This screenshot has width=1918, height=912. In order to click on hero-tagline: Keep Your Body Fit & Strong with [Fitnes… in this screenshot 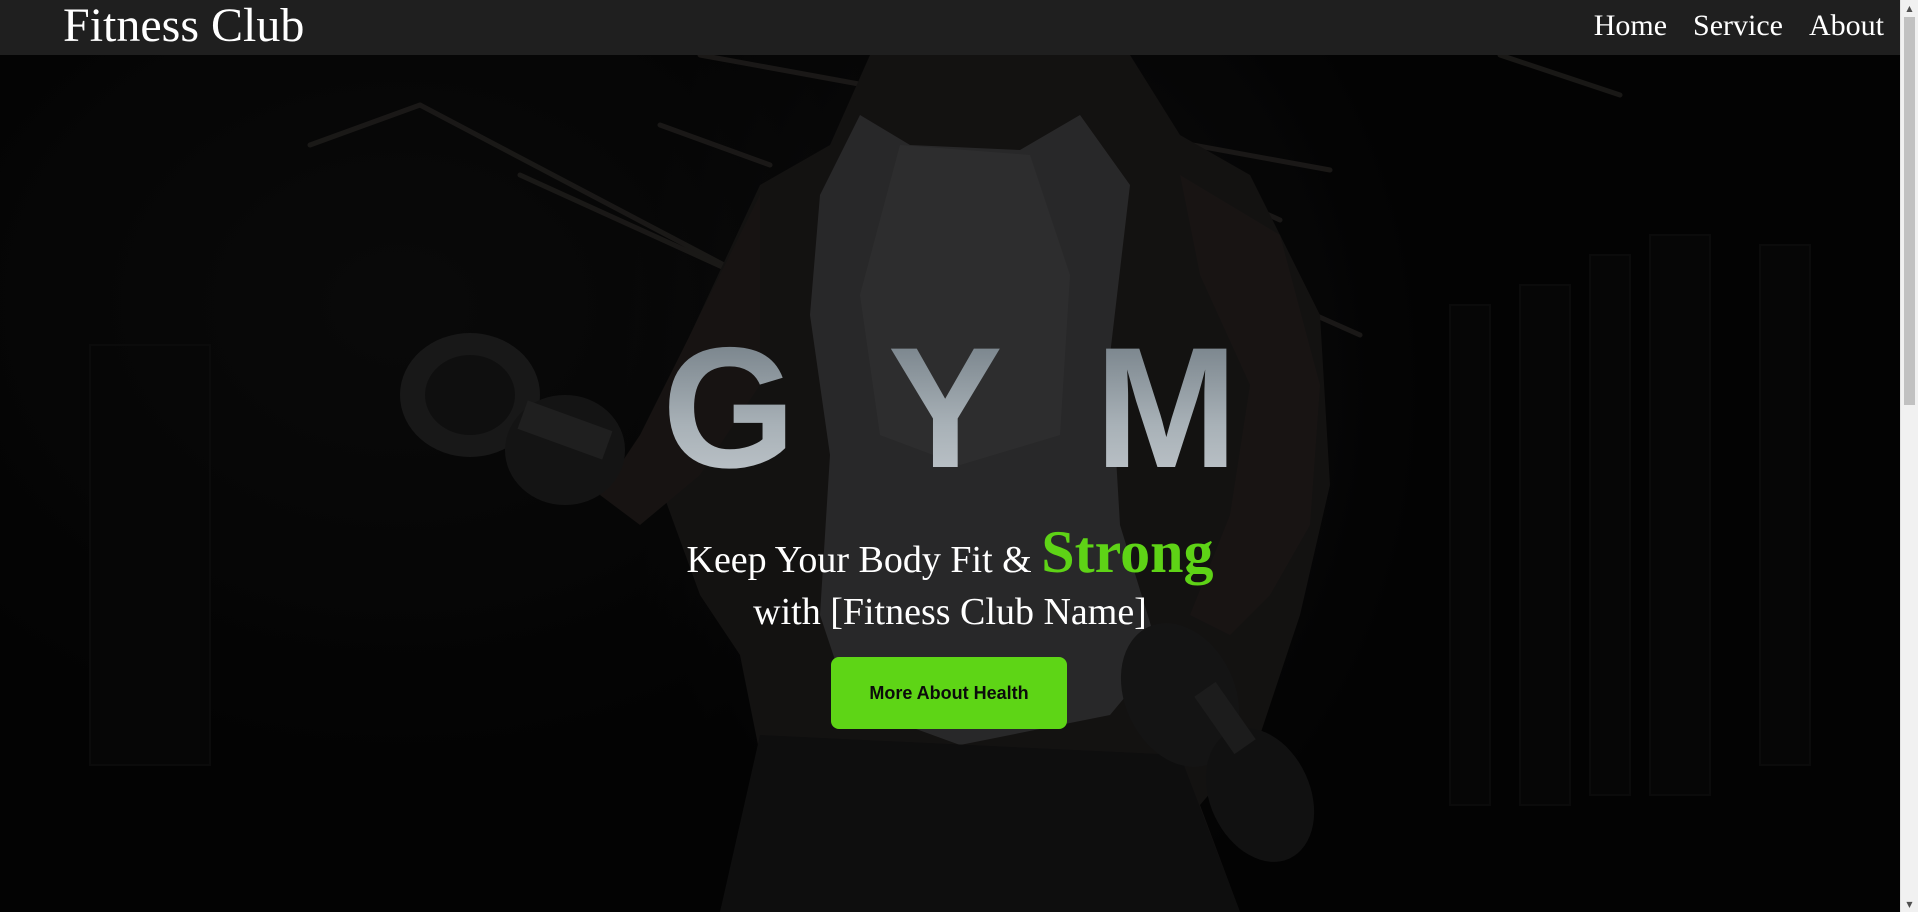, I will do `click(950, 580)`.